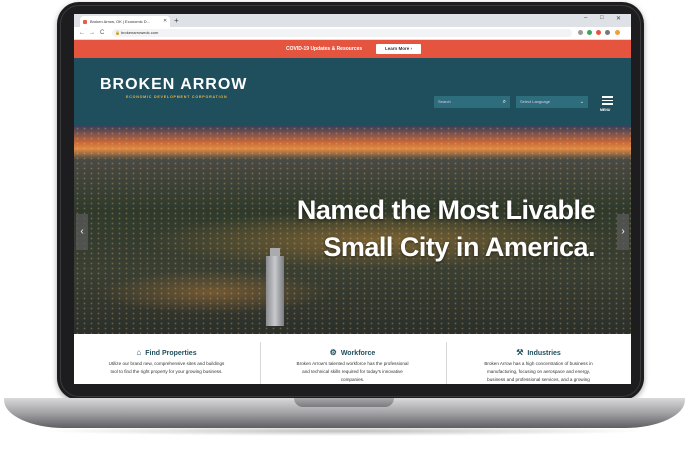 The width and height of the screenshot is (689, 458). I want to click on hamburger-menu-icon, so click(607, 101).